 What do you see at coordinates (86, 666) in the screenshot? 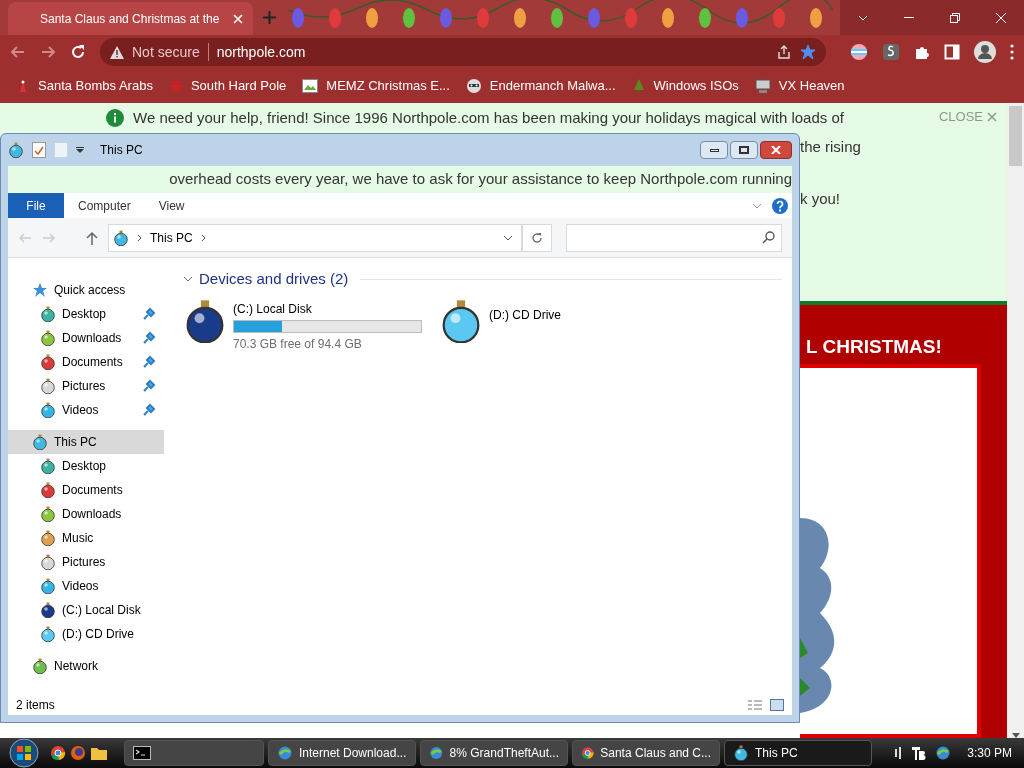
I see `nav-item: Network` at bounding box center [86, 666].